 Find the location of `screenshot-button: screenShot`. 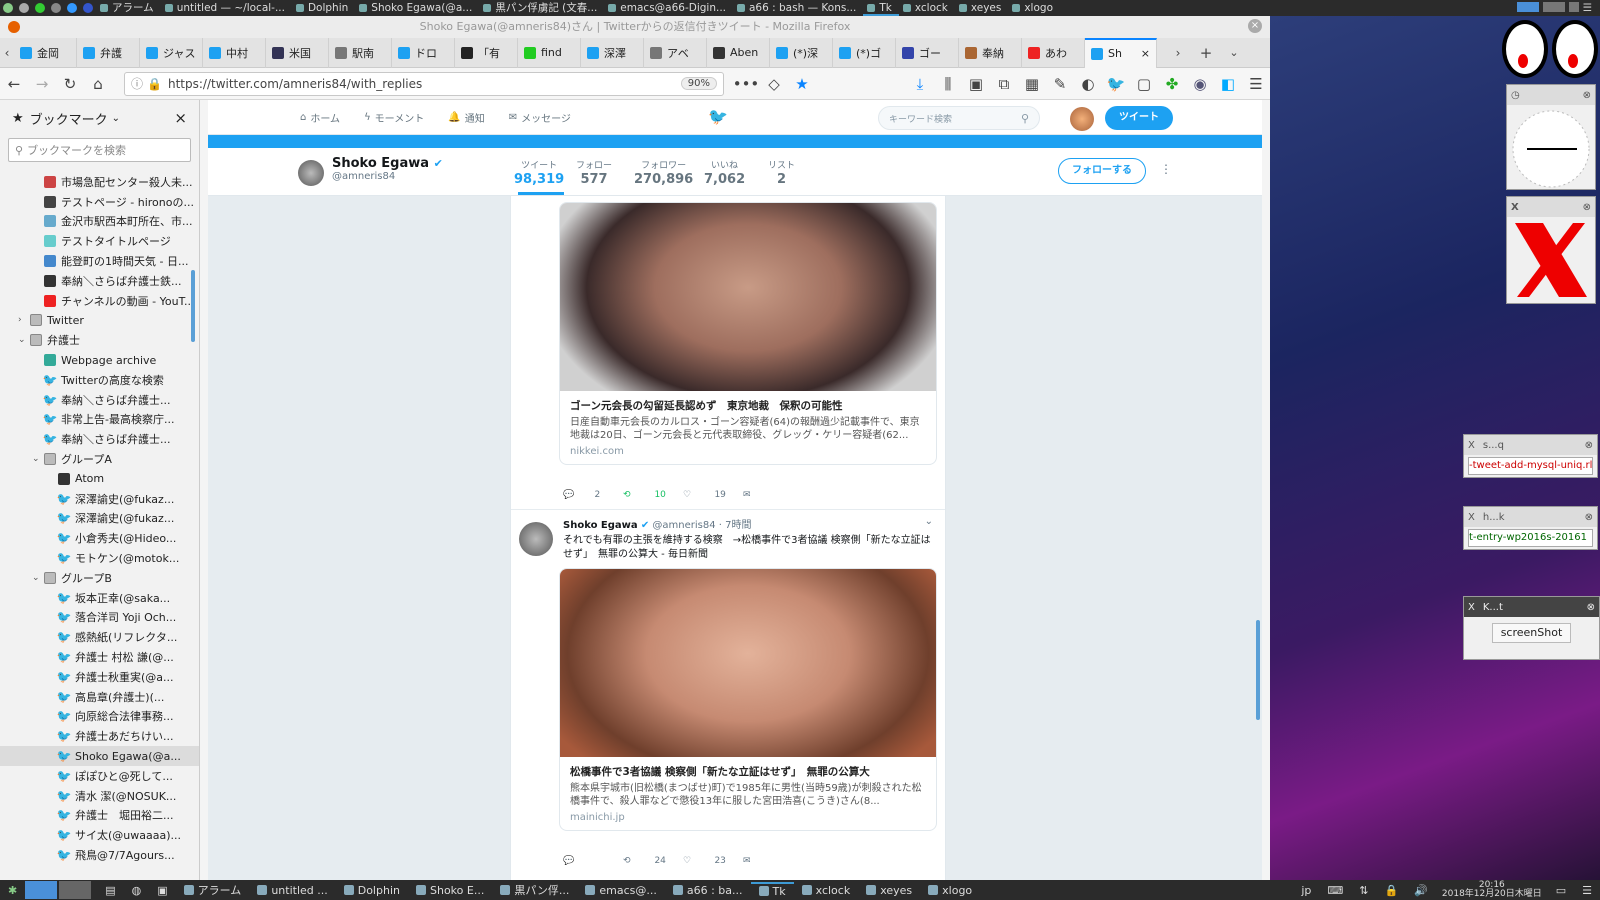

screenshot-button: screenShot is located at coordinates (1531, 633).